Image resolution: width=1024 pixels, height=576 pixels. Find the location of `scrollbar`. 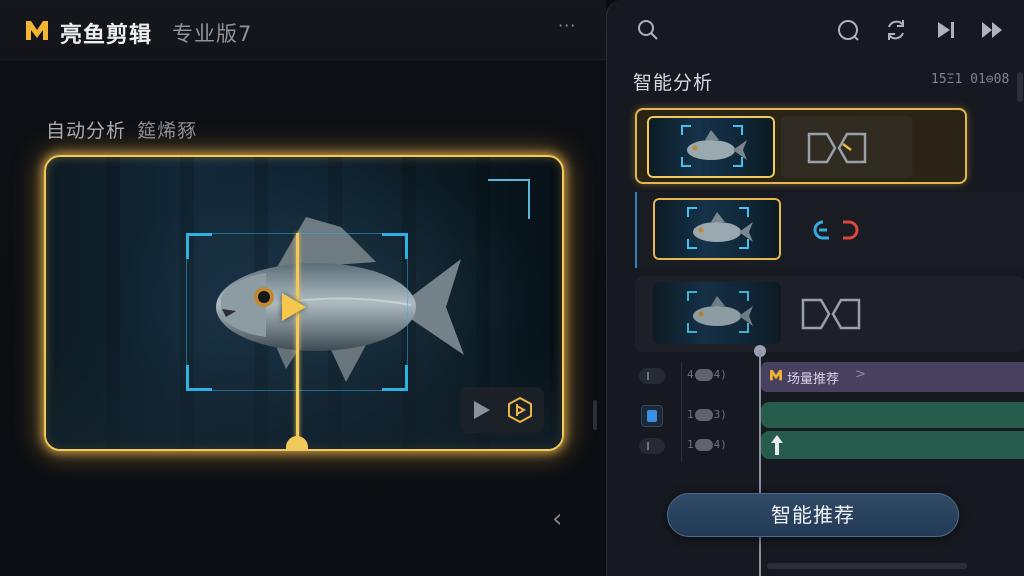

scrollbar is located at coordinates (1020, 87).